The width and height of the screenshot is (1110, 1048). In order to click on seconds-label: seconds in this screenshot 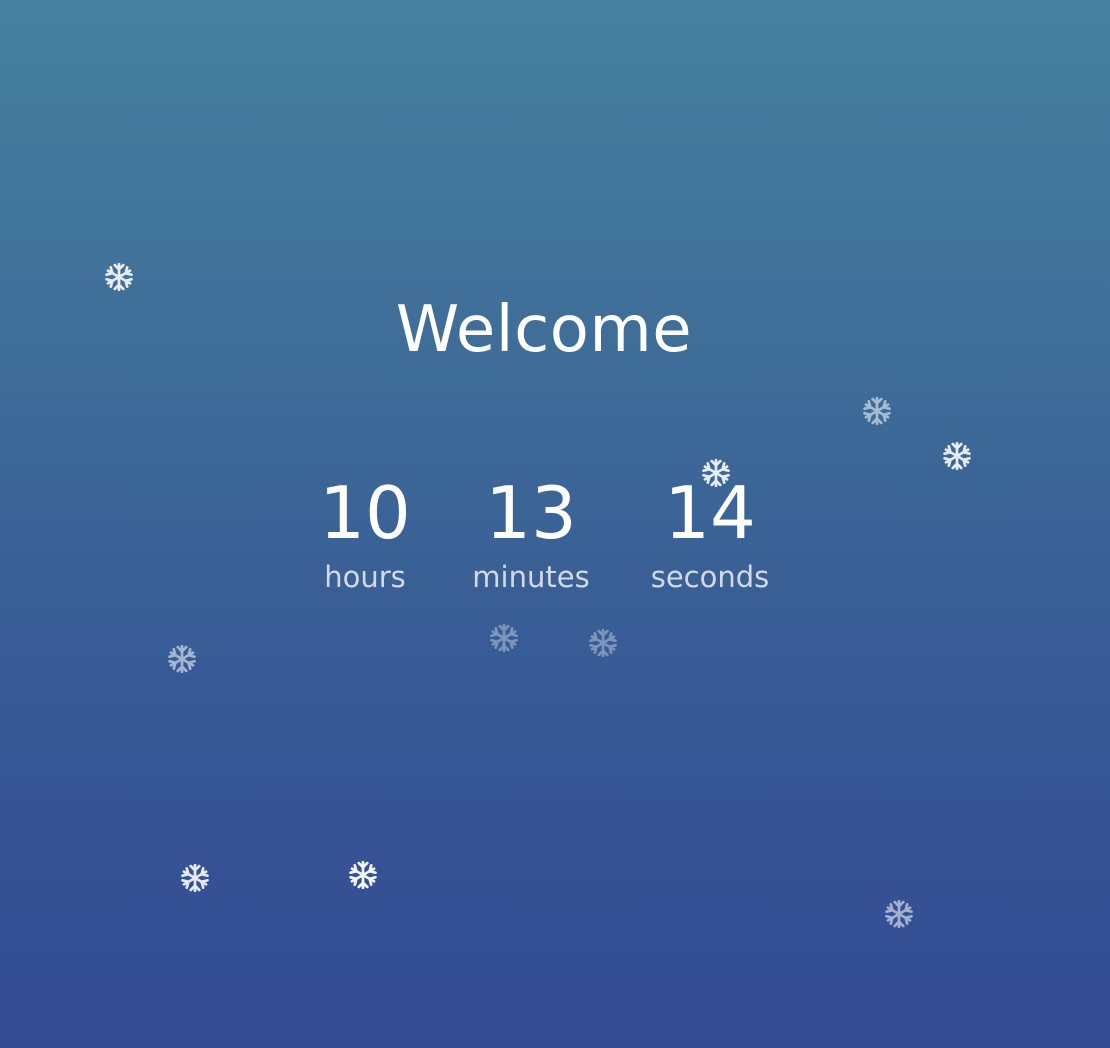, I will do `click(710, 577)`.